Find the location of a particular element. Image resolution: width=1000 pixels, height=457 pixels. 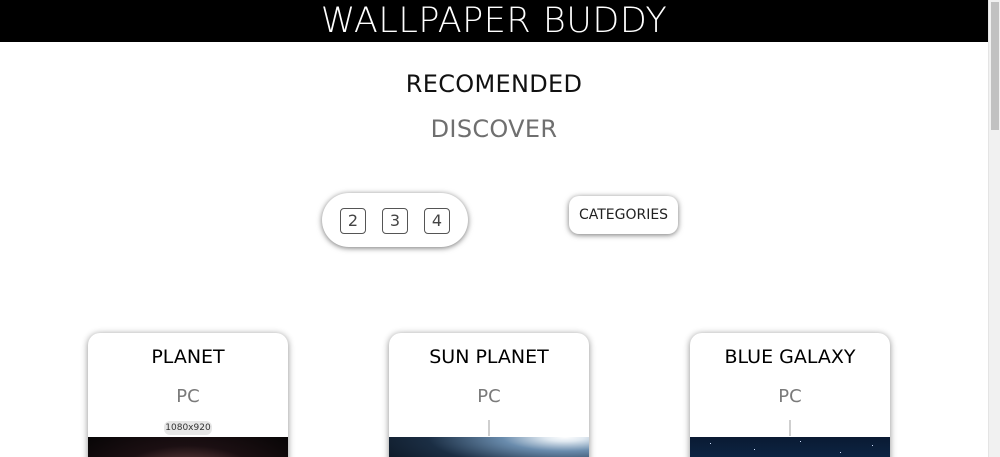

resolution-badge: 1080x920 is located at coordinates (188, 428).